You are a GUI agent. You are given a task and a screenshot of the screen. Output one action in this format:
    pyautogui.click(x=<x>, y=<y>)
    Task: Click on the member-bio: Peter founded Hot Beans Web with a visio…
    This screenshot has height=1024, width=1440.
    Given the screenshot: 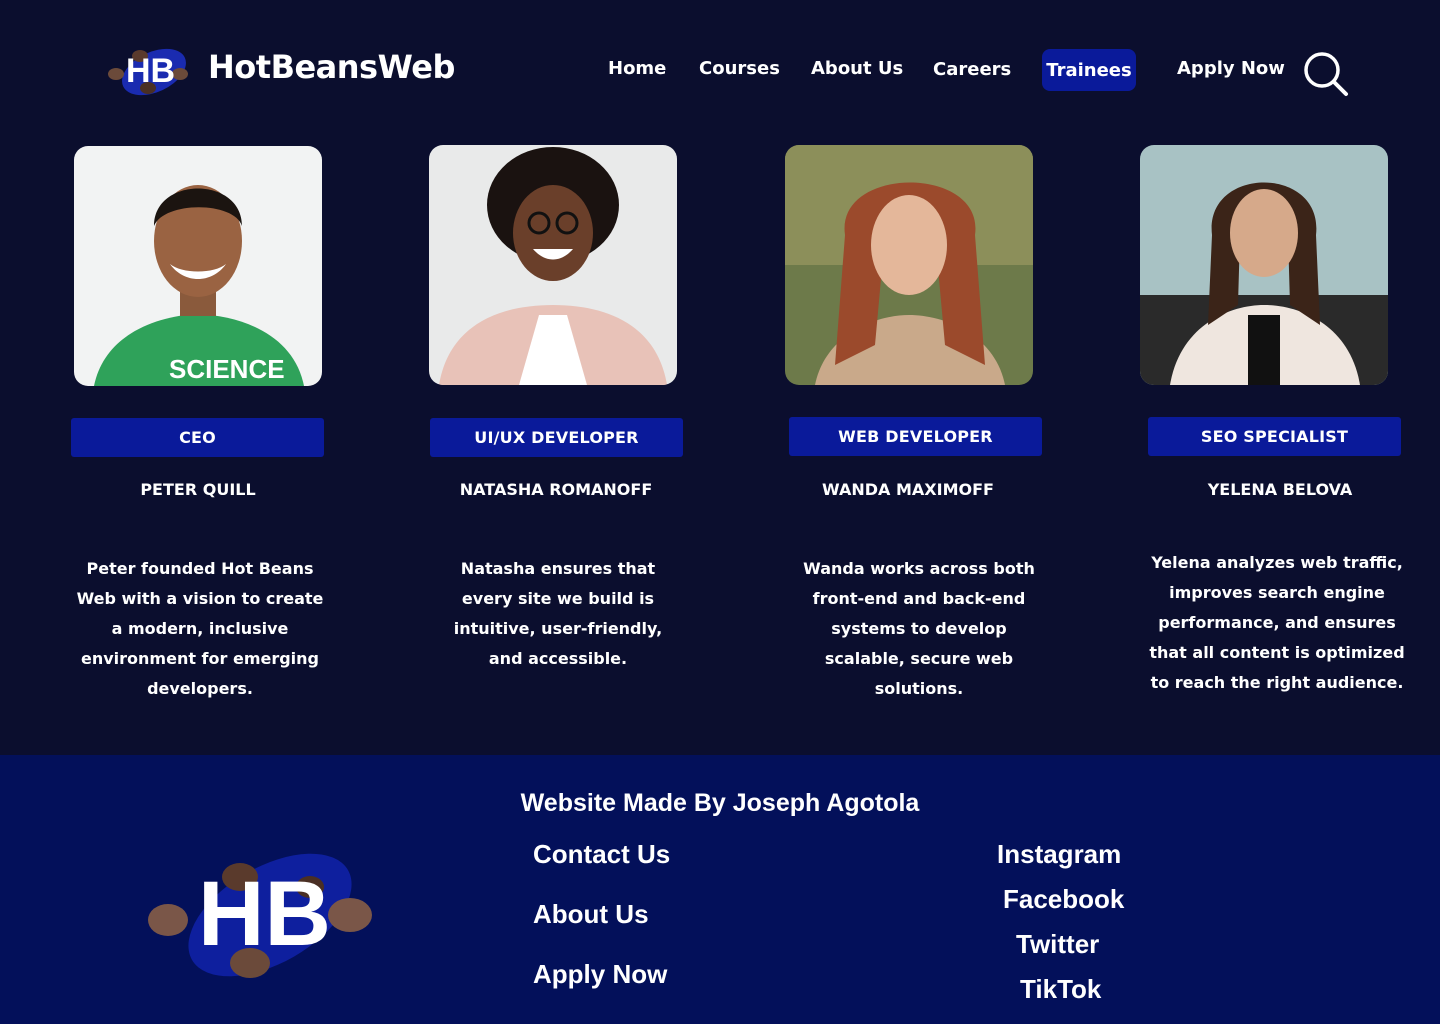 What is the action you would take?
    pyautogui.click(x=200, y=628)
    